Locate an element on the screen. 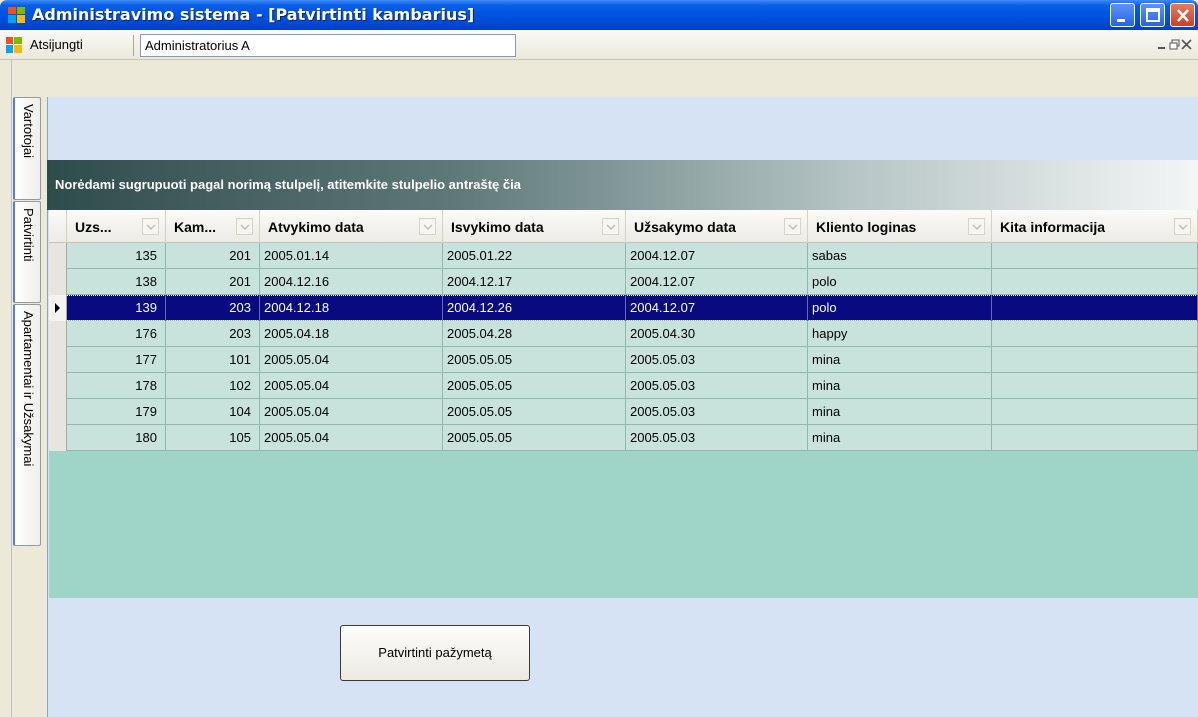 The height and width of the screenshot is (717, 1198). confirm-selected-button: Patvirtinti pažymetą is located at coordinates (435, 653).